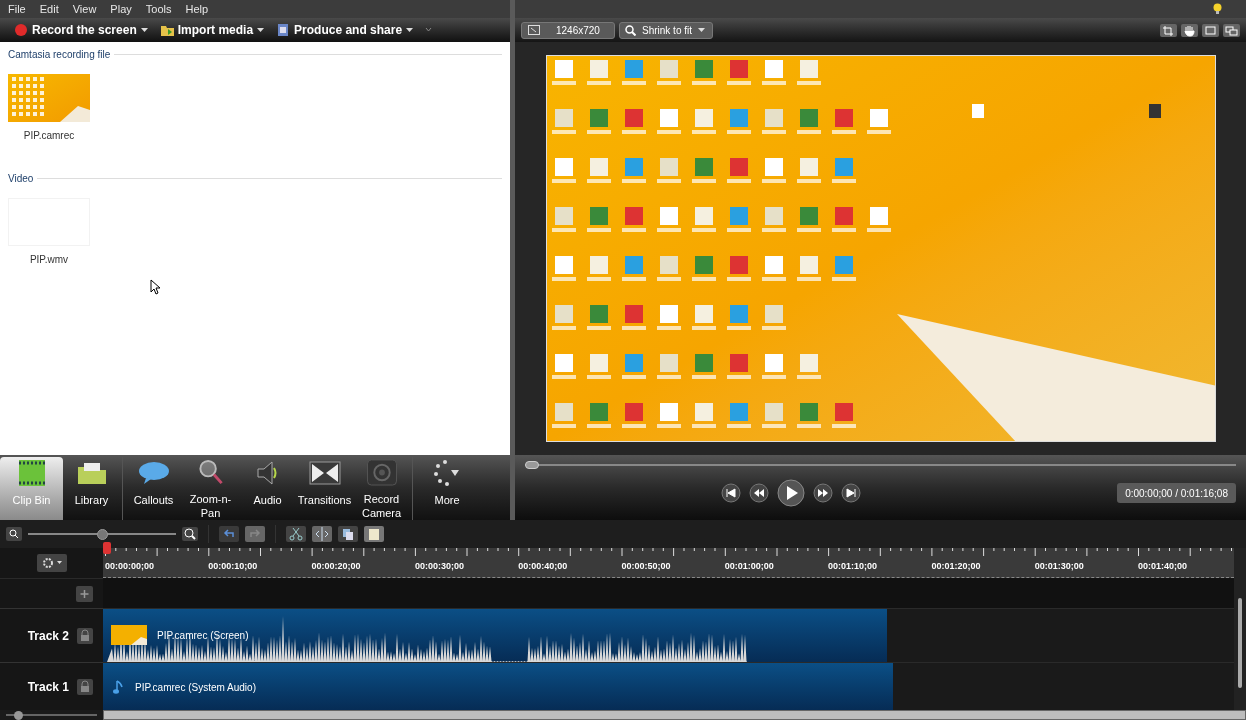  Describe the element at coordinates (823, 493) in the screenshot. I see `fast-forward-icon` at that location.